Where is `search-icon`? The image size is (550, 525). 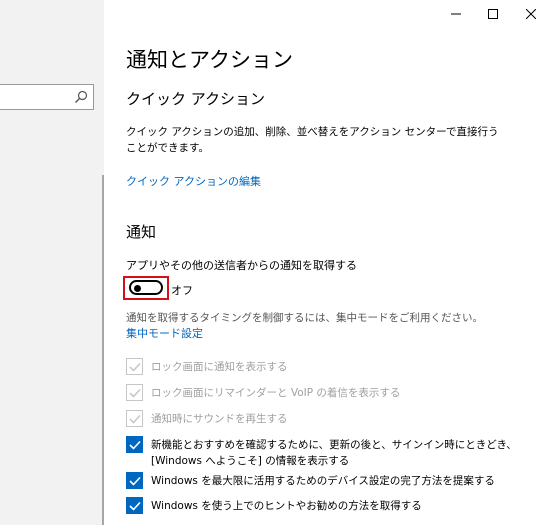
search-icon is located at coordinates (81, 97).